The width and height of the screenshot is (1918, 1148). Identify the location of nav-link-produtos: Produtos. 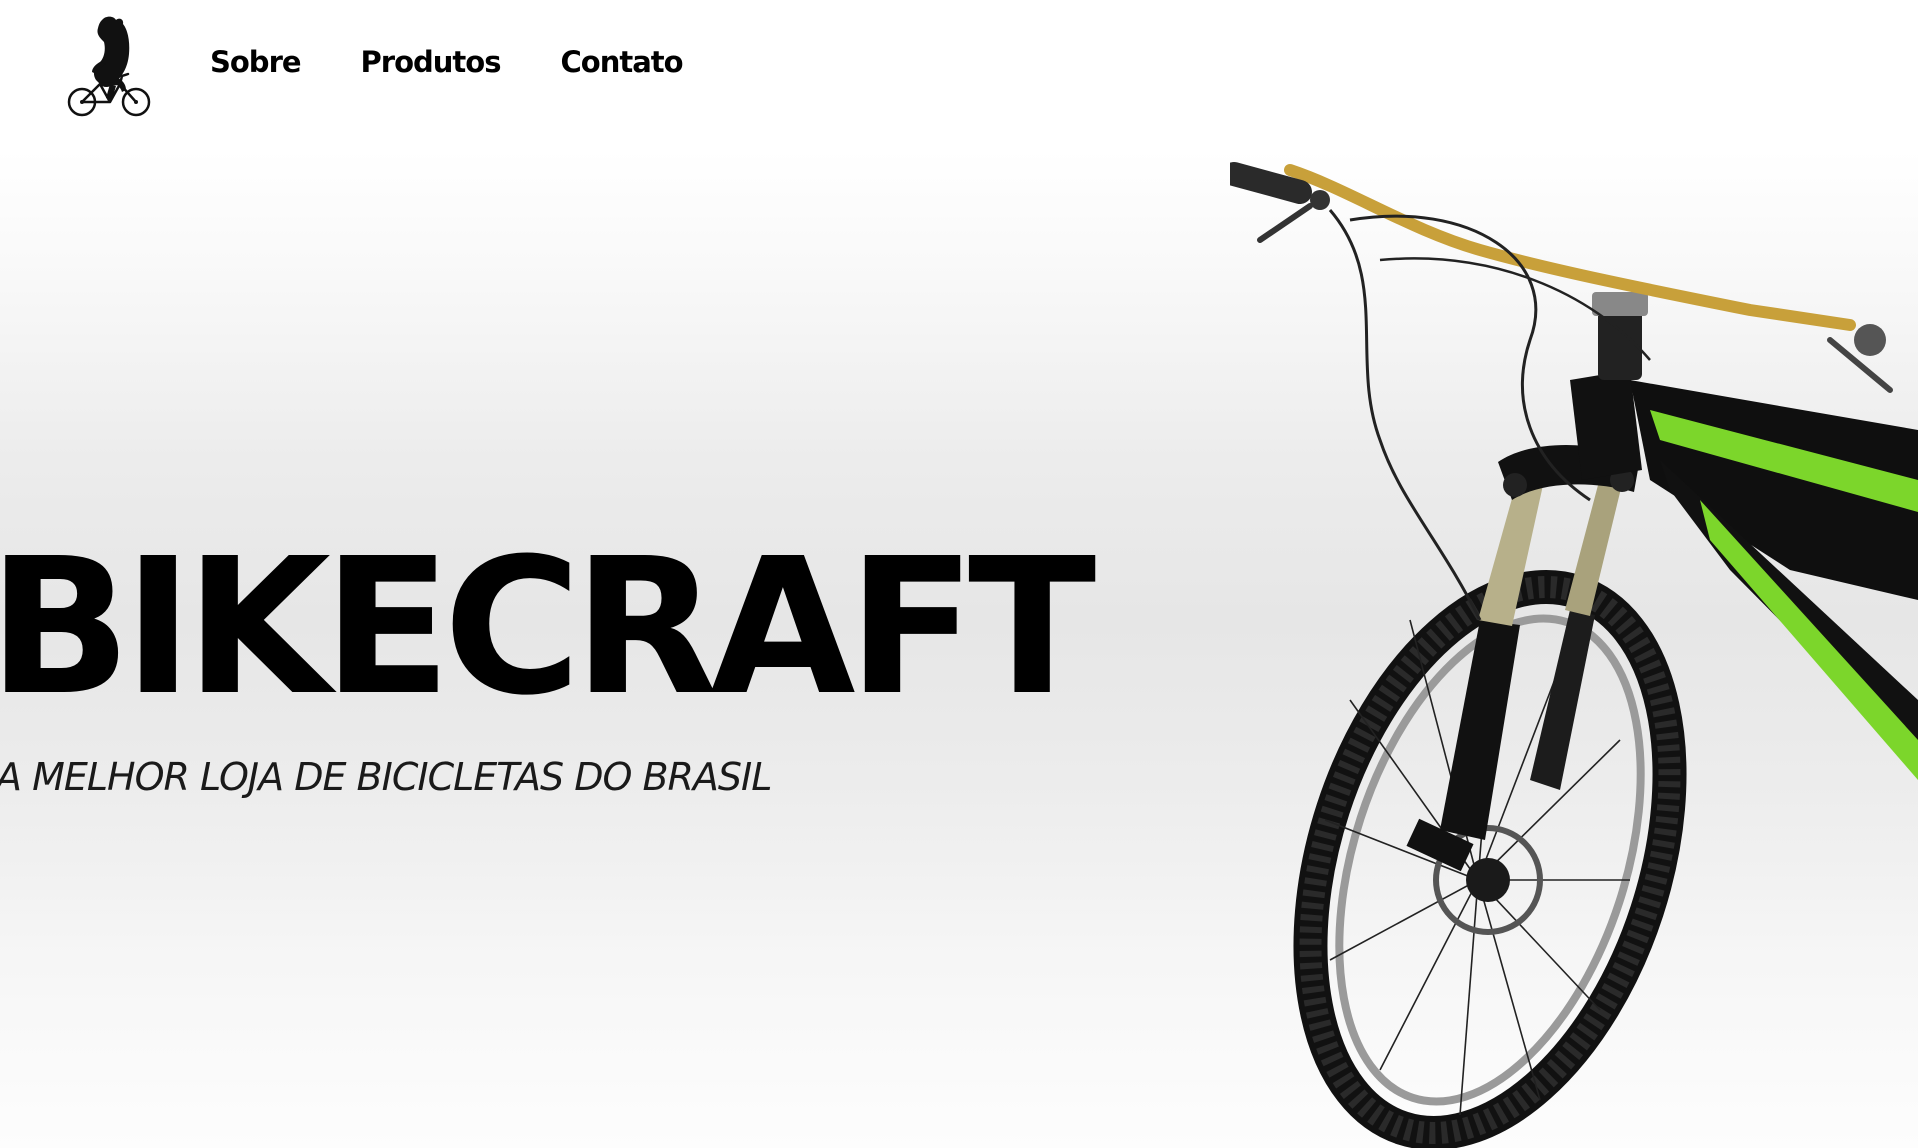
(431, 62).